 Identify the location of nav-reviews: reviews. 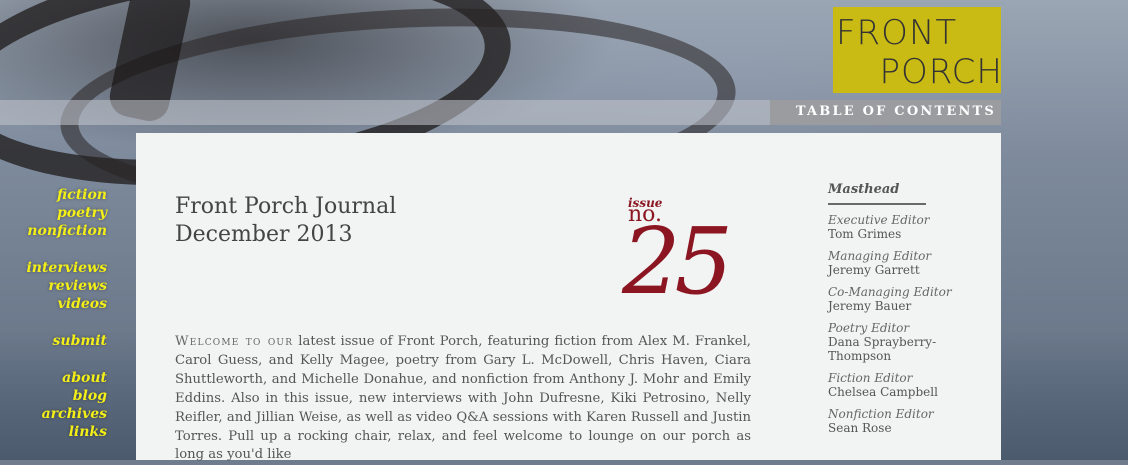
(53, 286).